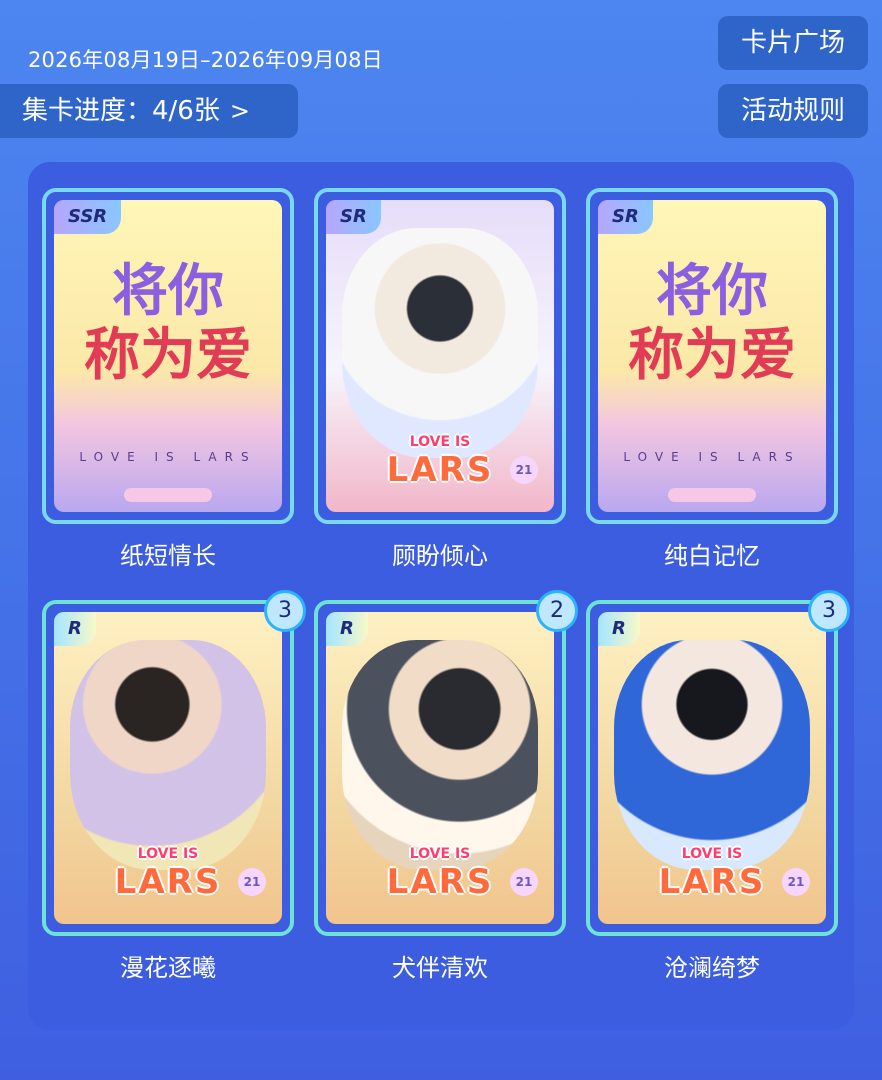  I want to click on card-name: 顾盼倾心, so click(440, 556).